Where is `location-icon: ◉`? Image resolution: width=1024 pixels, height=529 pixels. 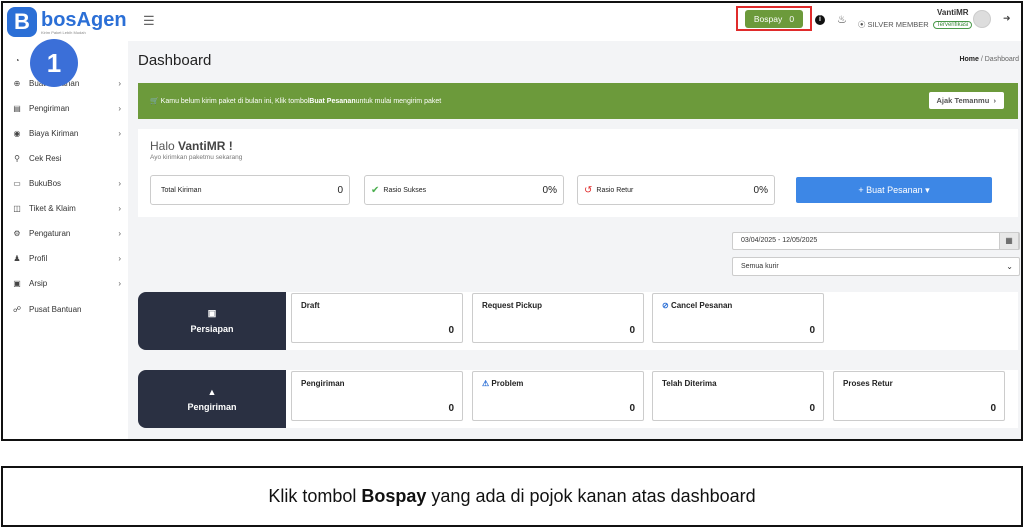 location-icon: ◉ is located at coordinates (17, 133).